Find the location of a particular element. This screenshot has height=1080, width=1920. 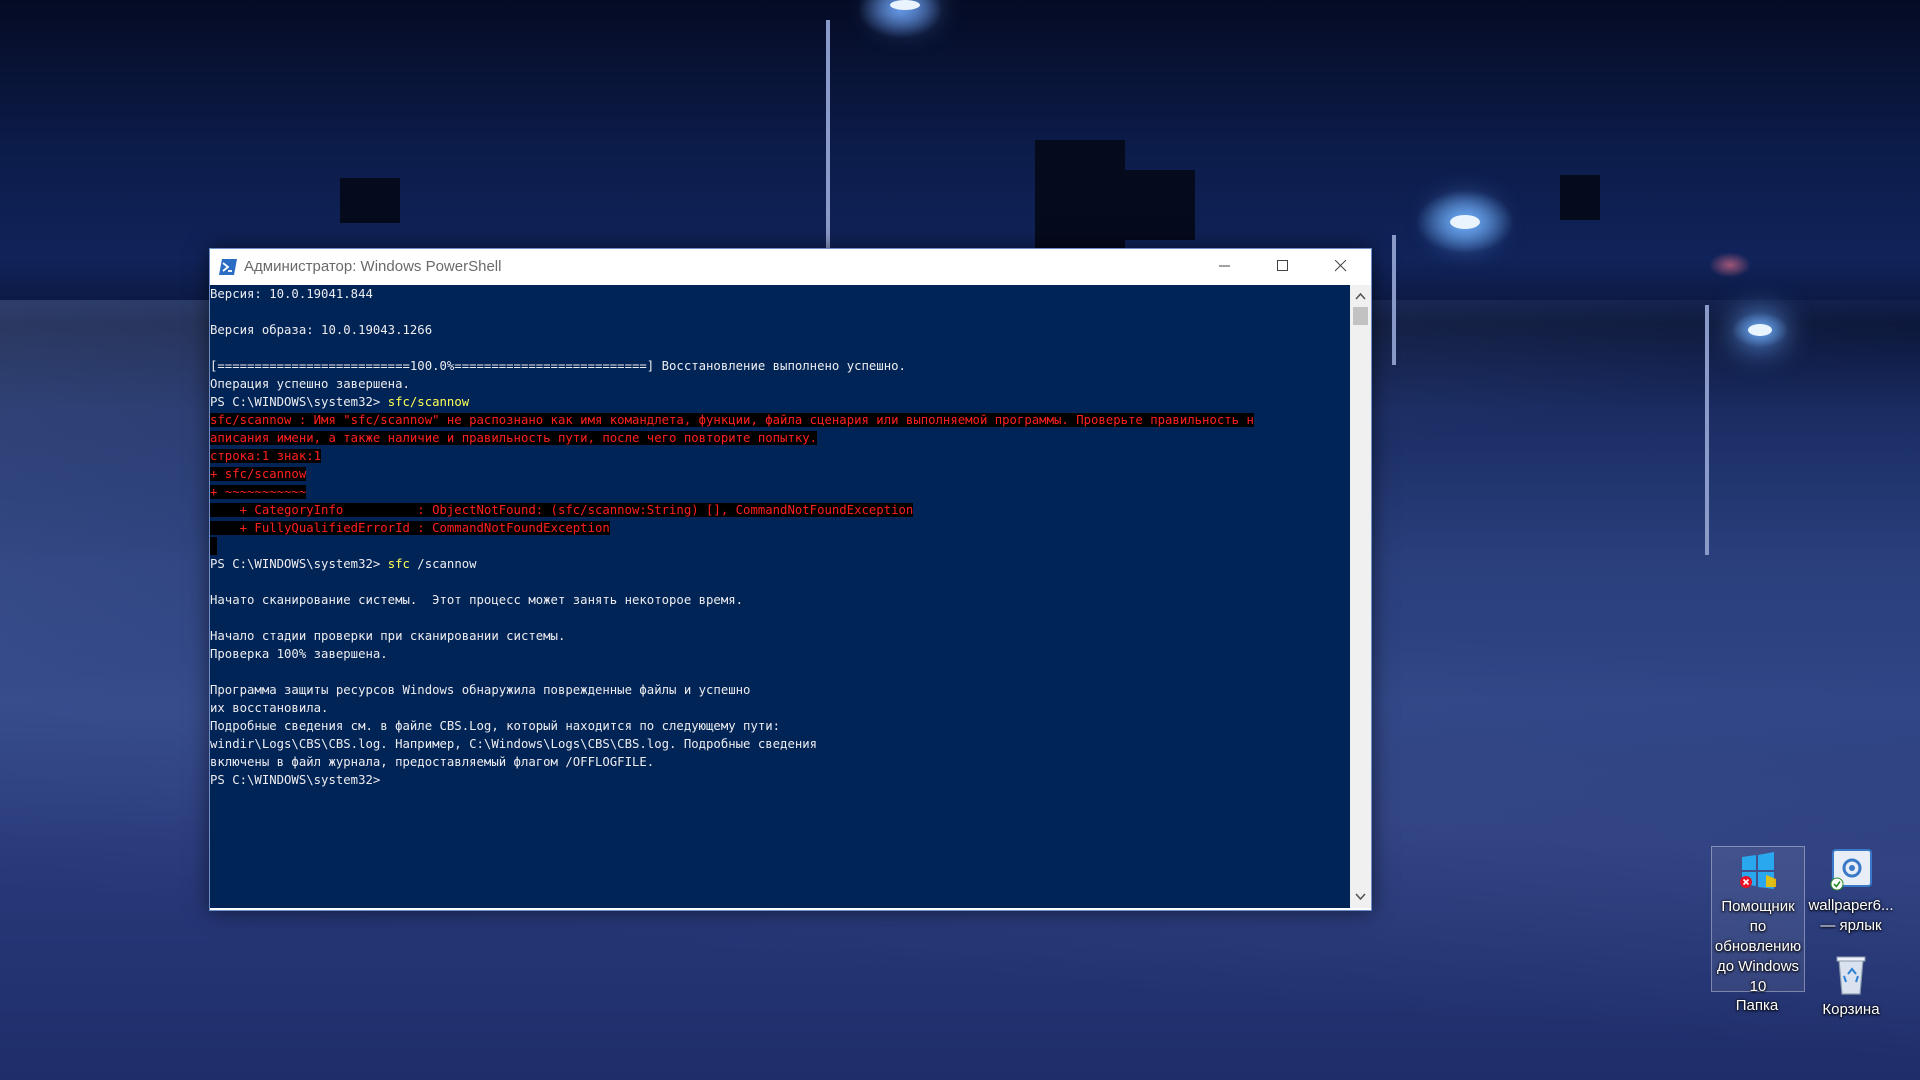

console-line: PS C:\WINDOWS\system32> is located at coordinates (295, 780).